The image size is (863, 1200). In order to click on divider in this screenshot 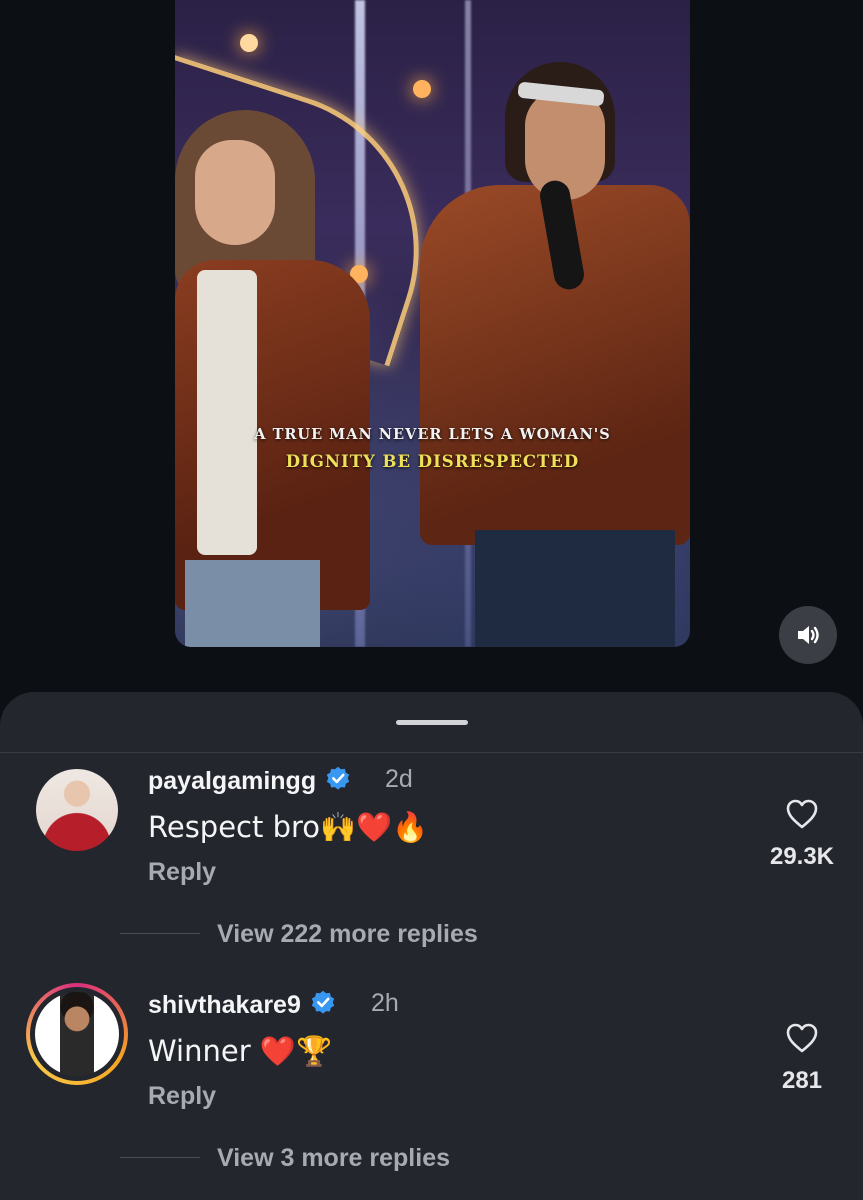, I will do `click(431, 752)`.